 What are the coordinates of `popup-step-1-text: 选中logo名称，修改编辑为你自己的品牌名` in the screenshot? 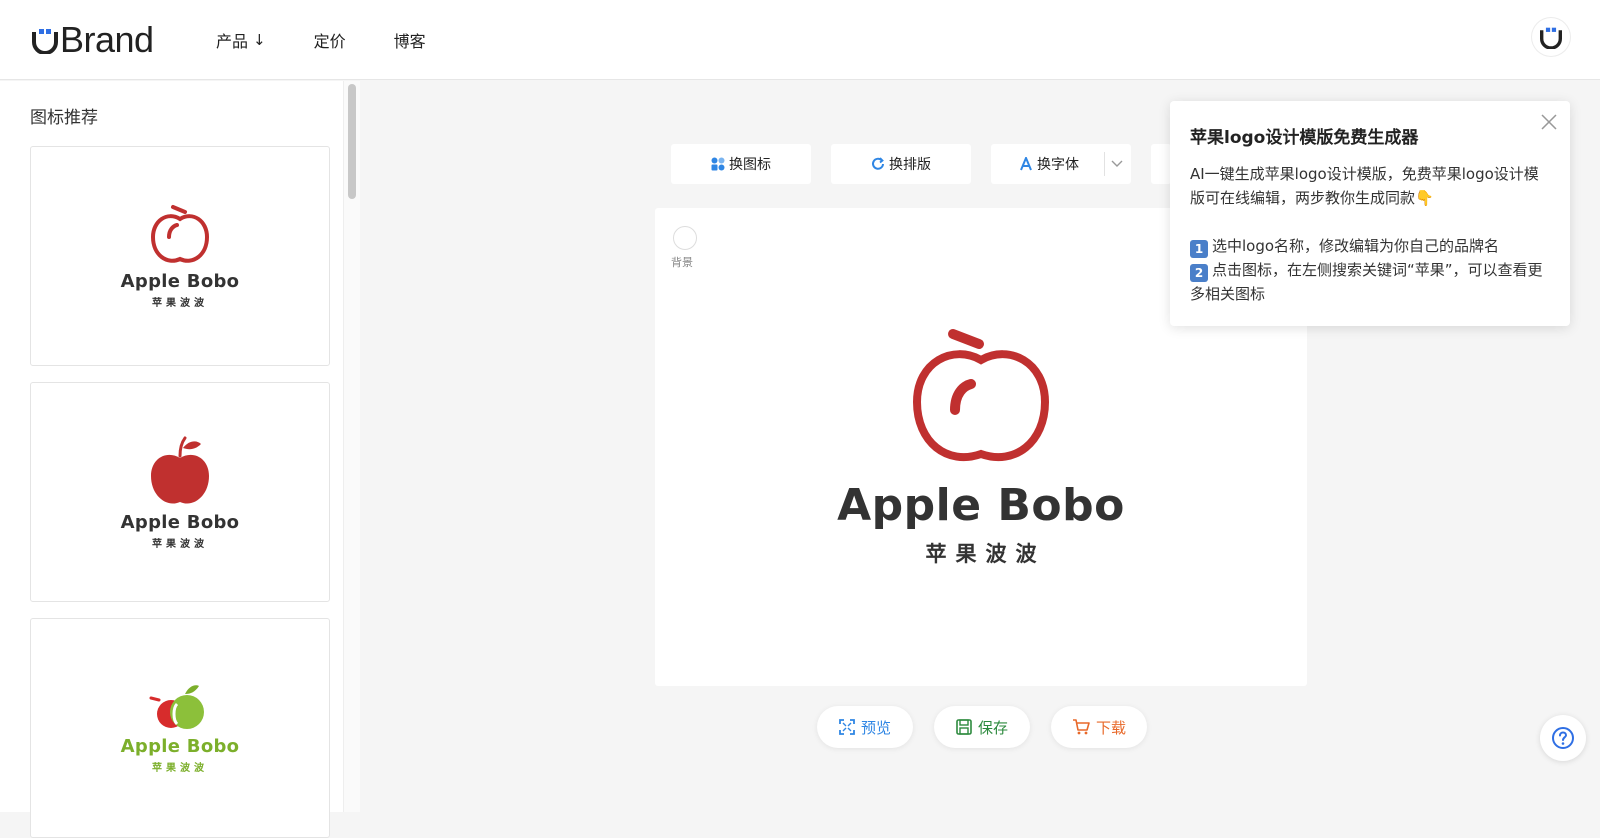 It's located at (1356, 246).